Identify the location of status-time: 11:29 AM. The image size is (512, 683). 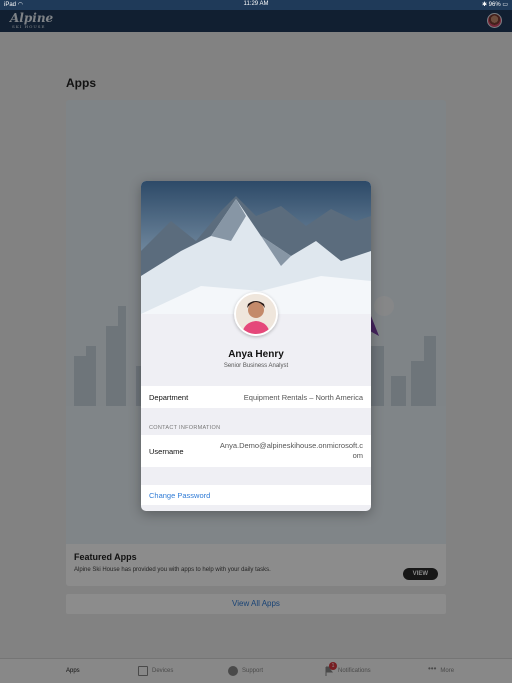
(256, 4).